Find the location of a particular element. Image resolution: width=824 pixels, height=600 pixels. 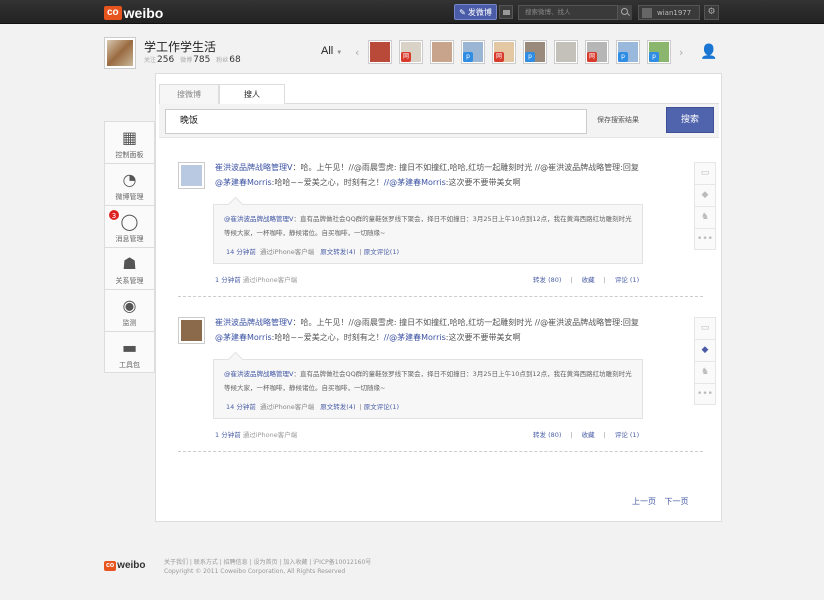

chevron-right-icon: › is located at coordinates (681, 52).